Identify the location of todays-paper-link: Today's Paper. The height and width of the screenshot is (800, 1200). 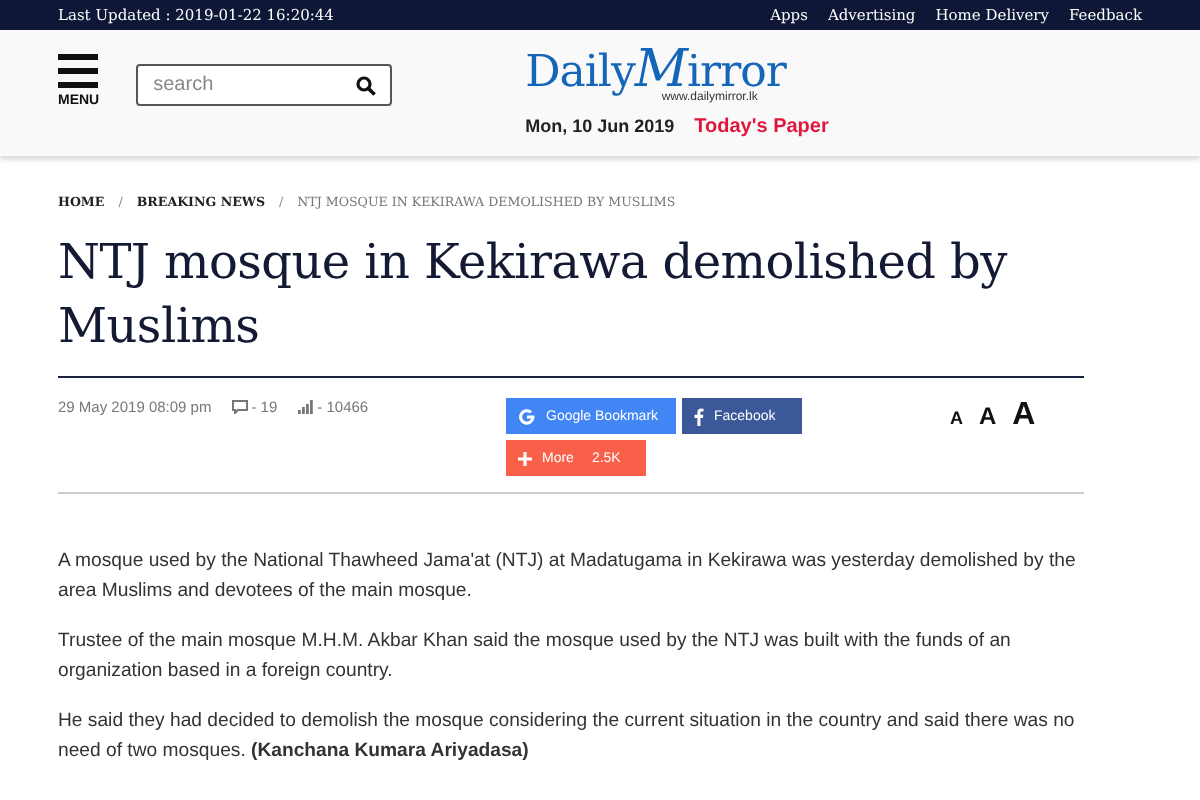
(761, 127).